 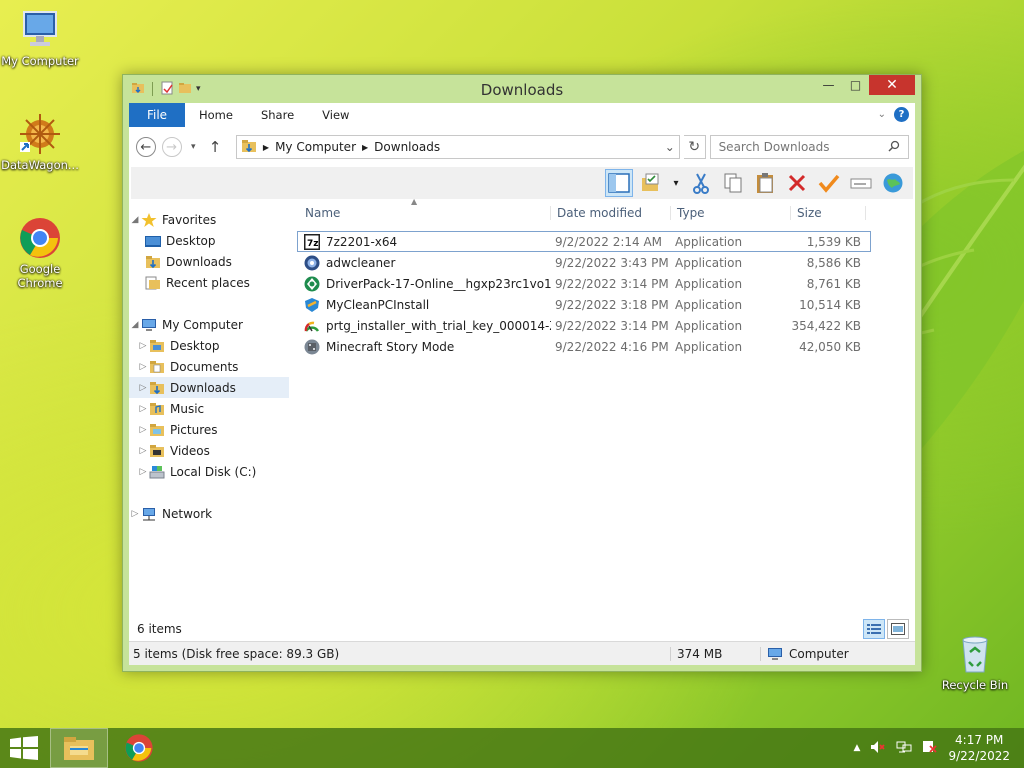 I want to click on large-icons-view-button, so click(x=898, y=629).